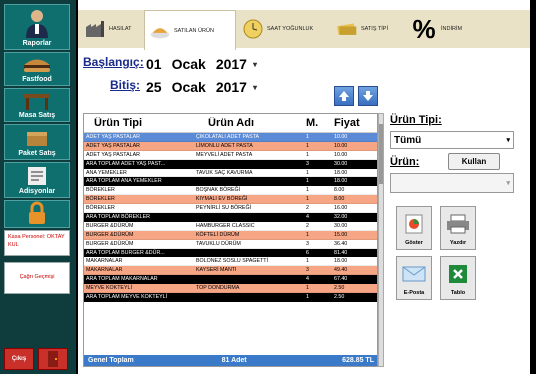 The image size is (536, 374). I want to click on table-scrollbar, so click(381, 240).